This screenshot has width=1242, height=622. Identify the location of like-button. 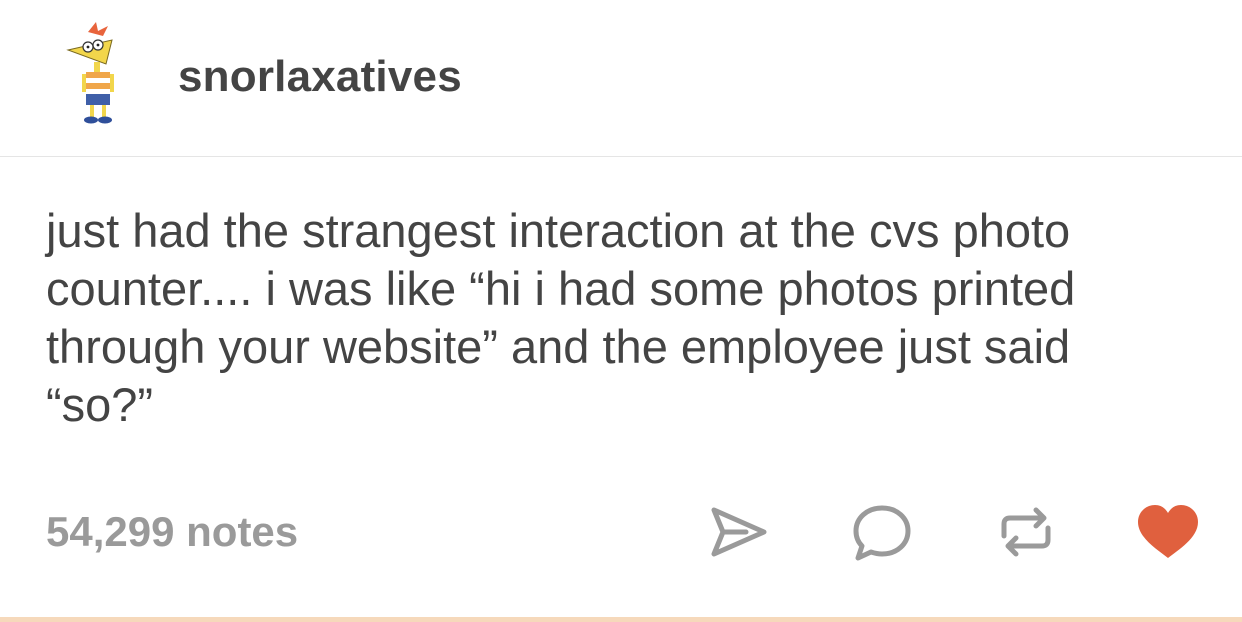
(1166, 532).